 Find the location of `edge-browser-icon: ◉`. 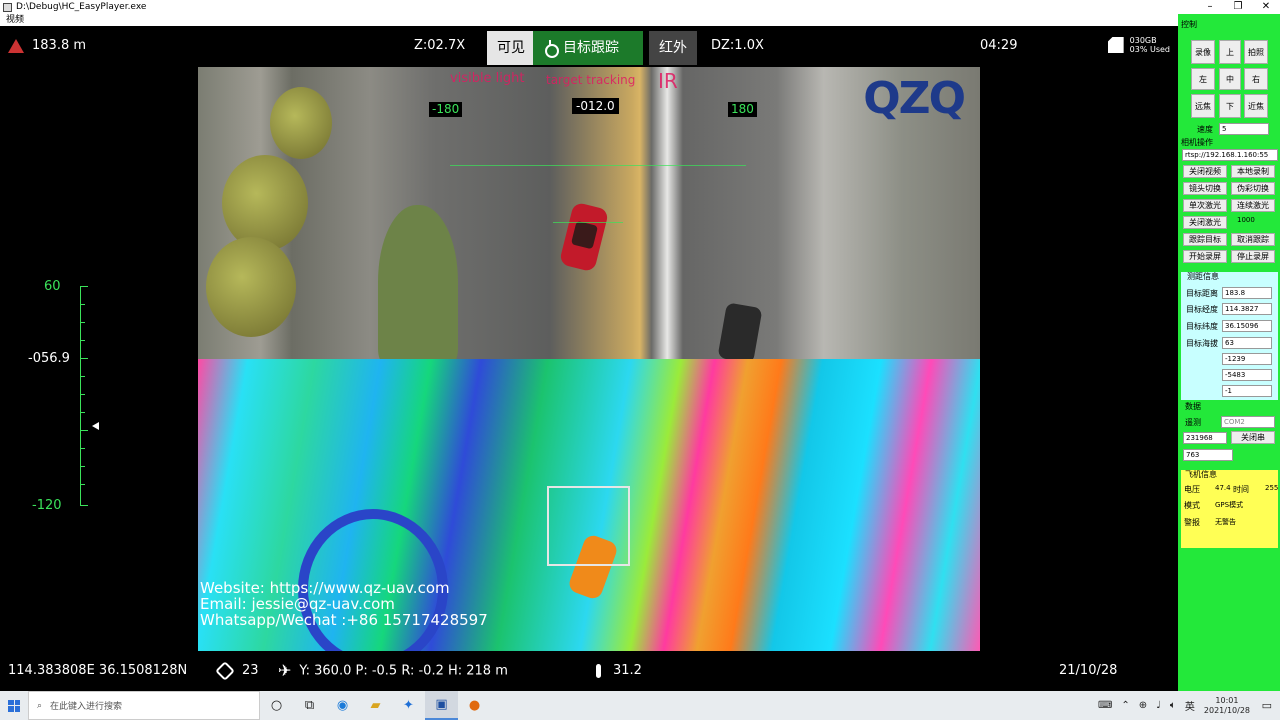

edge-browser-icon: ◉ is located at coordinates (342, 705).